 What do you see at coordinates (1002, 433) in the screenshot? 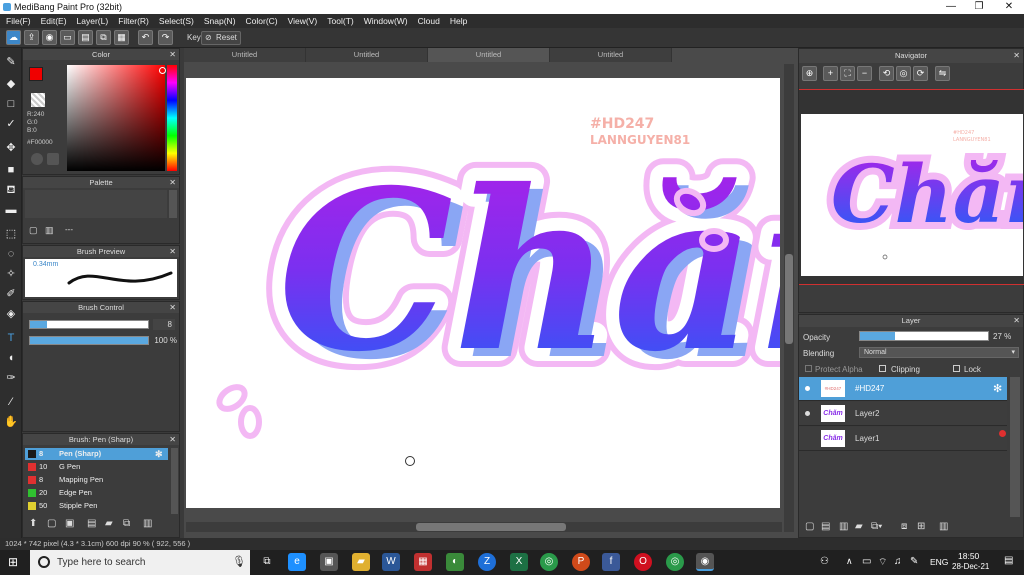
I see `hidden-layer-icon` at bounding box center [1002, 433].